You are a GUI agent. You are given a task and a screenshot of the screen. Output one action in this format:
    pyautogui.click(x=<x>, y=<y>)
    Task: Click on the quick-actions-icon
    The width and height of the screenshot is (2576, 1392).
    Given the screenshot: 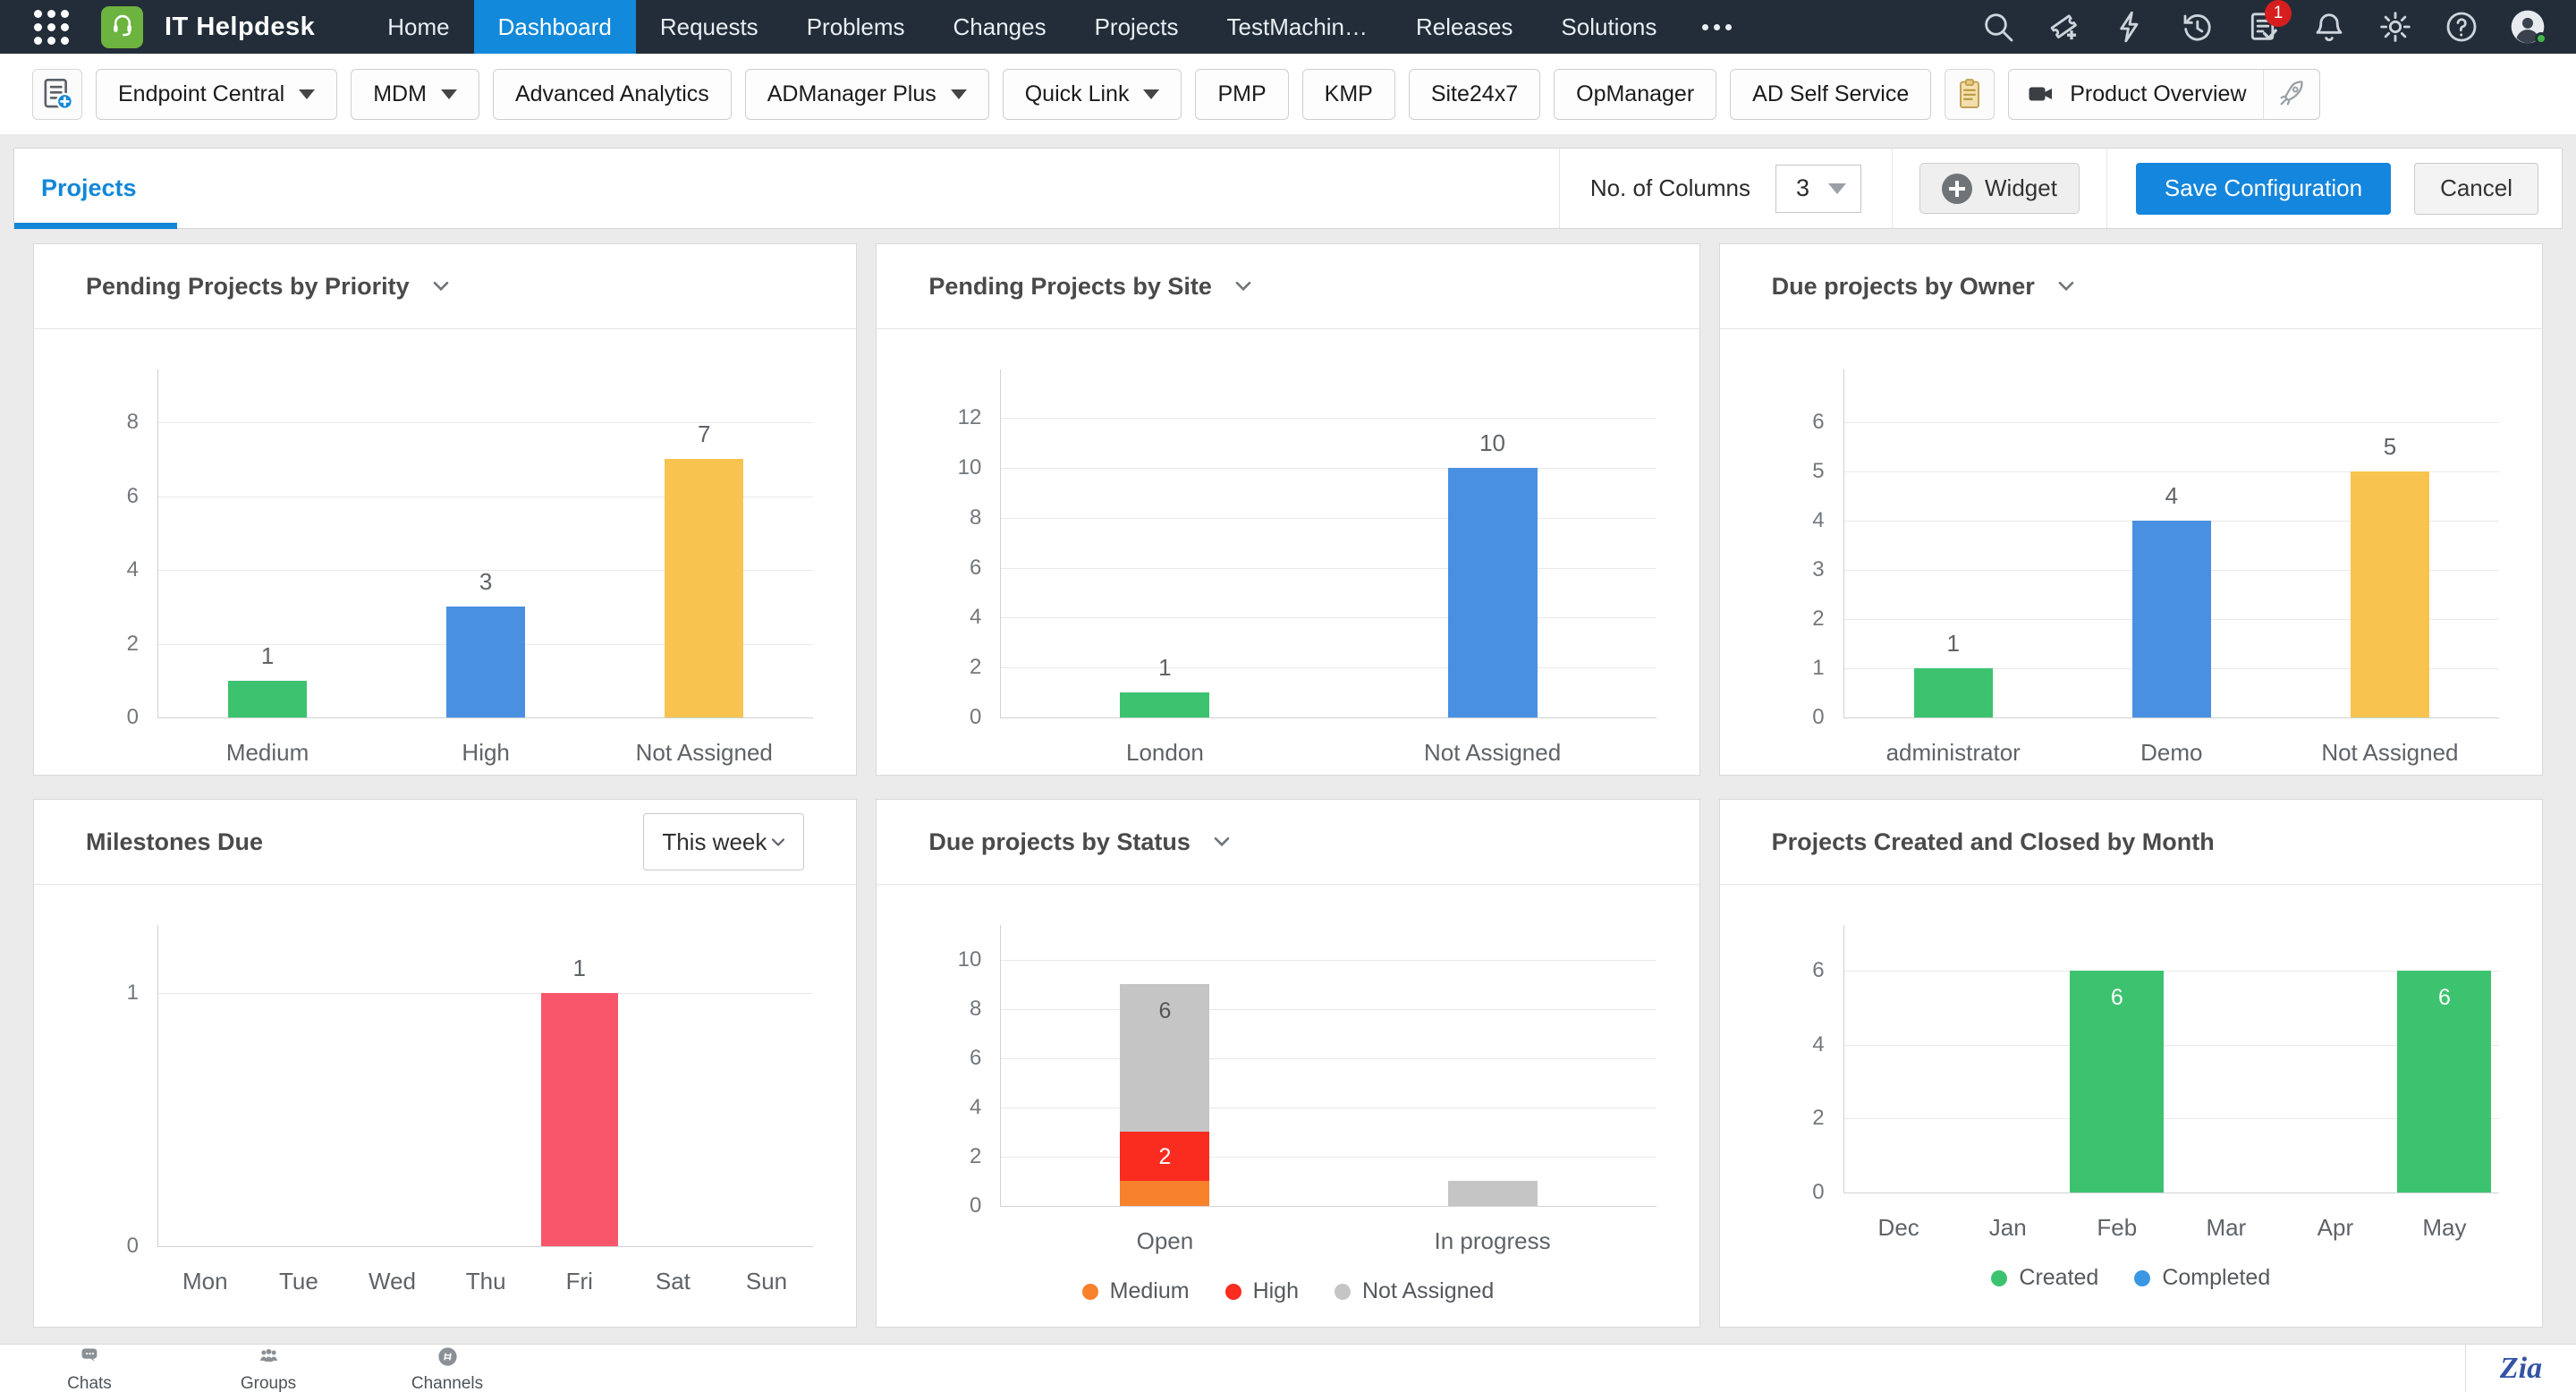 What is the action you would take?
    pyautogui.click(x=2130, y=27)
    